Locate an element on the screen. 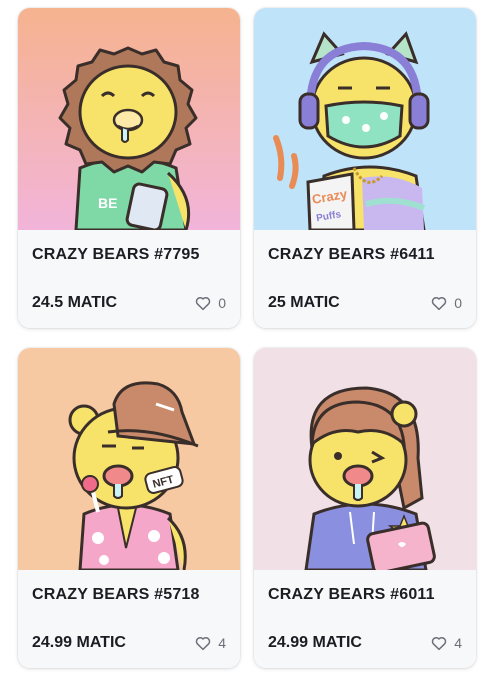 Image resolution: width=492 pixels, height=680 pixels. nft-title: CRAZY BEARS #6011 is located at coordinates (351, 595).